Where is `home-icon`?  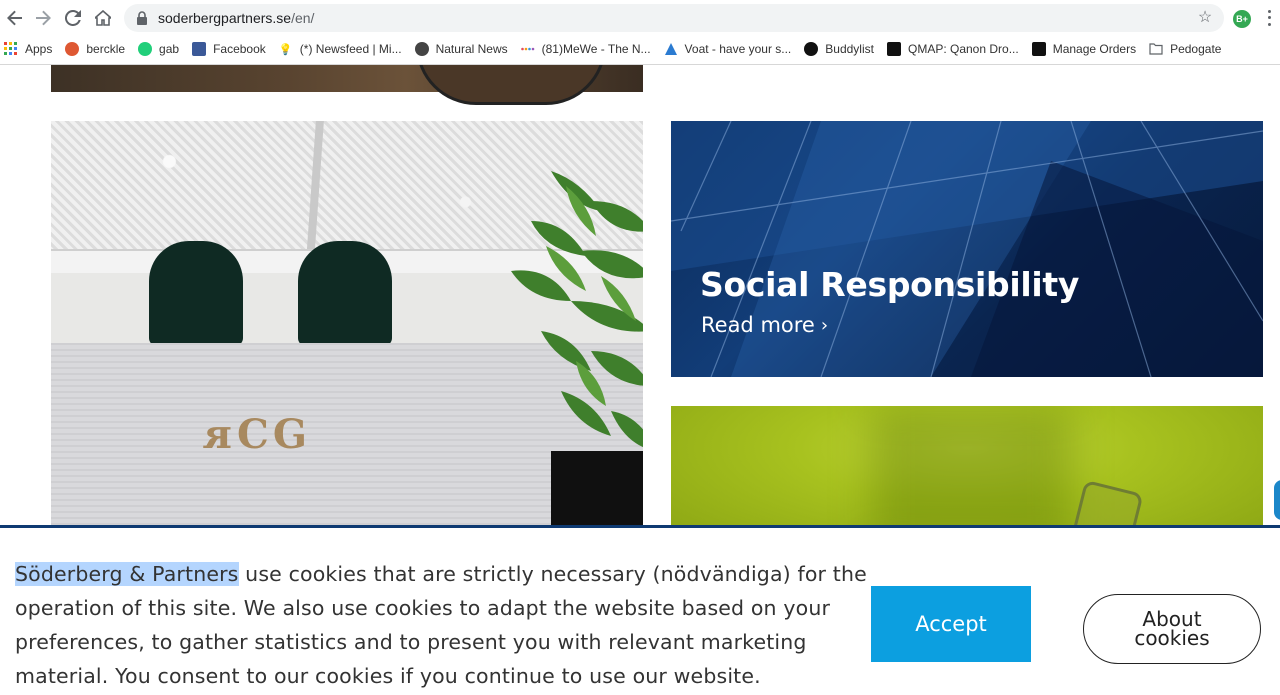
home-icon is located at coordinates (103, 18).